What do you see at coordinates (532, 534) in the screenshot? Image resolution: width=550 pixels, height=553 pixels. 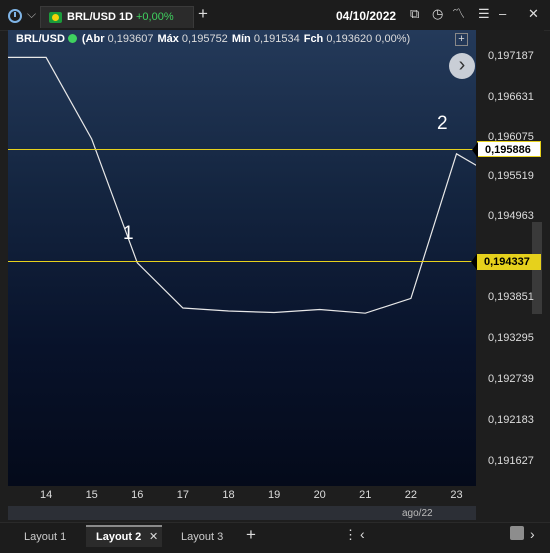 I see `scroll-right-icon: ›` at bounding box center [532, 534].